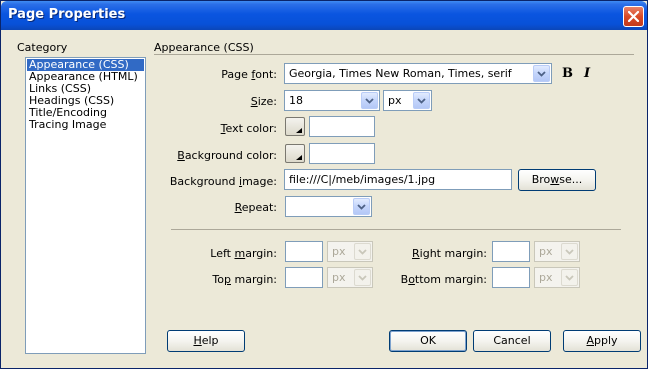 Image resolution: width=648 pixels, height=369 pixels. What do you see at coordinates (42, 47) in the screenshot?
I see `category-heading: Category` at bounding box center [42, 47].